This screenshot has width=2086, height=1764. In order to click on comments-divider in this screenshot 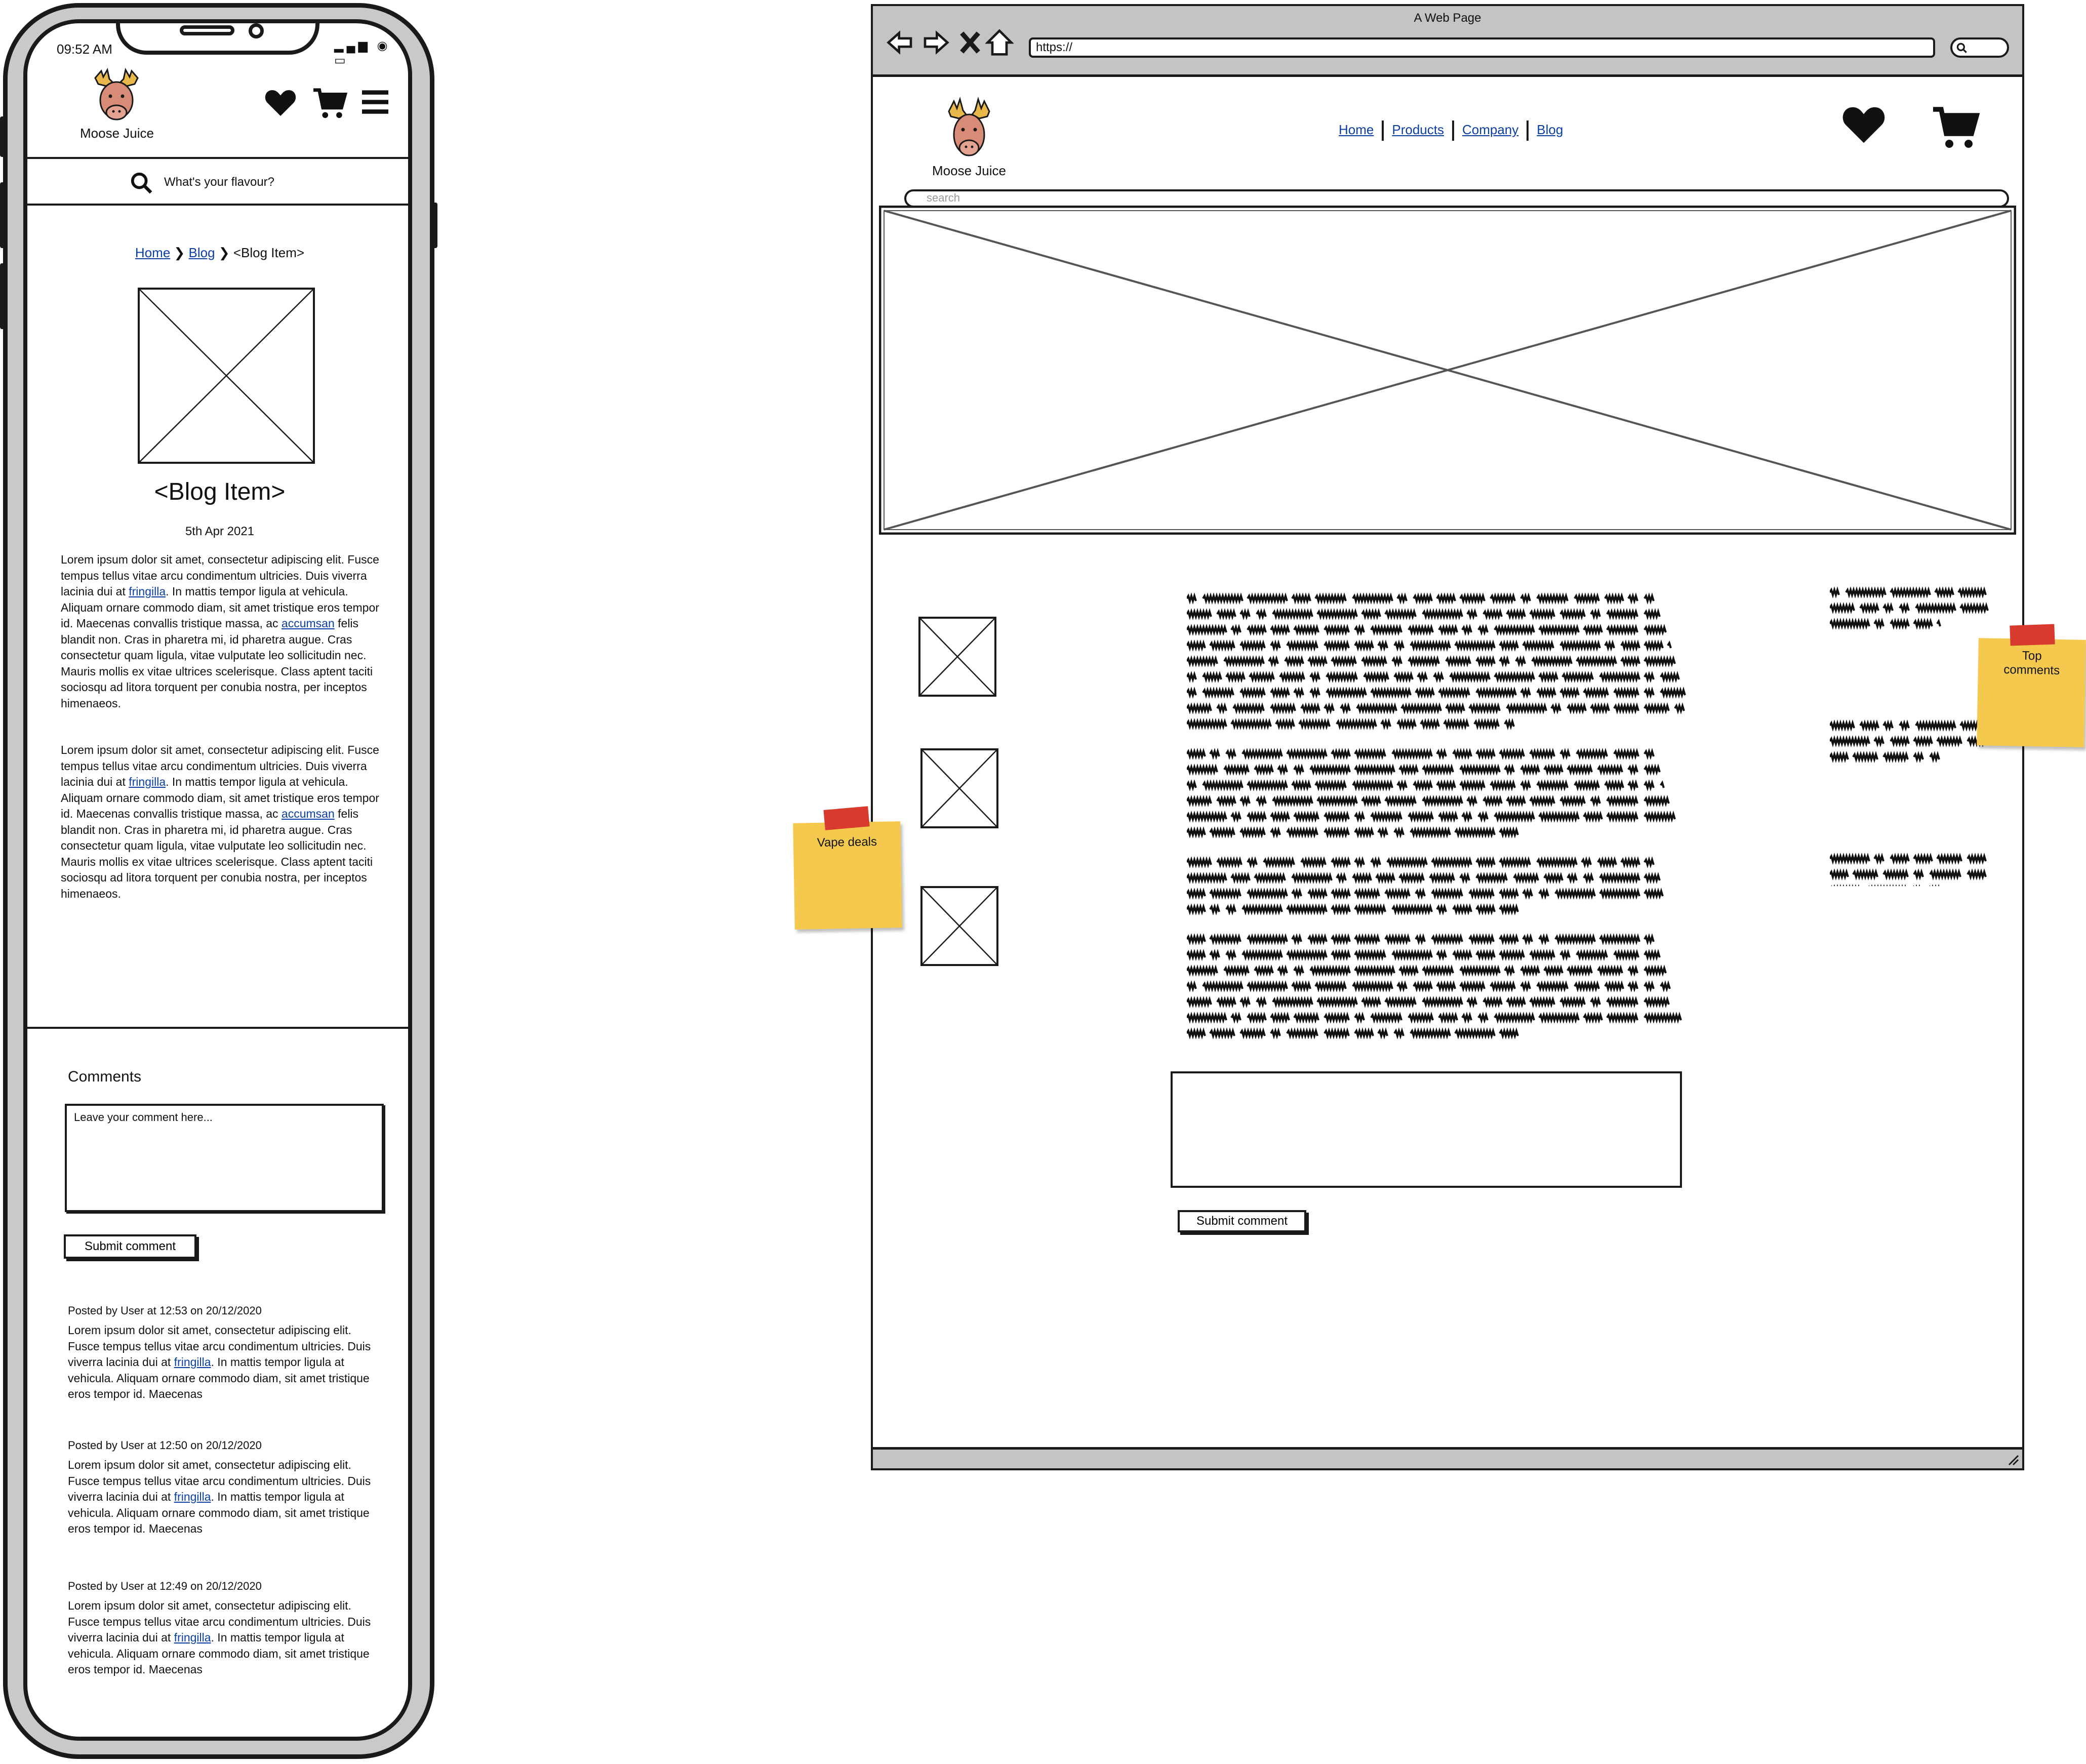, I will do `click(217, 1028)`.